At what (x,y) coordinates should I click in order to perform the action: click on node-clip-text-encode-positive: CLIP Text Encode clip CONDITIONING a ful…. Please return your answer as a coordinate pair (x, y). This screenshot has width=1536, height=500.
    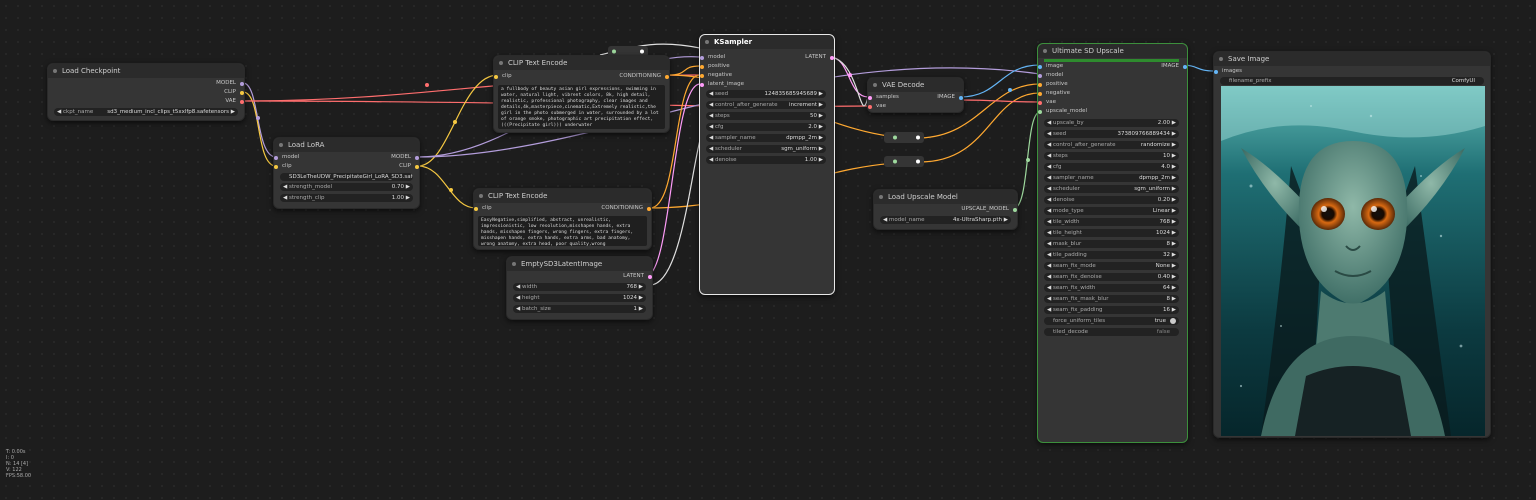
    Looking at the image, I should click on (581, 94).